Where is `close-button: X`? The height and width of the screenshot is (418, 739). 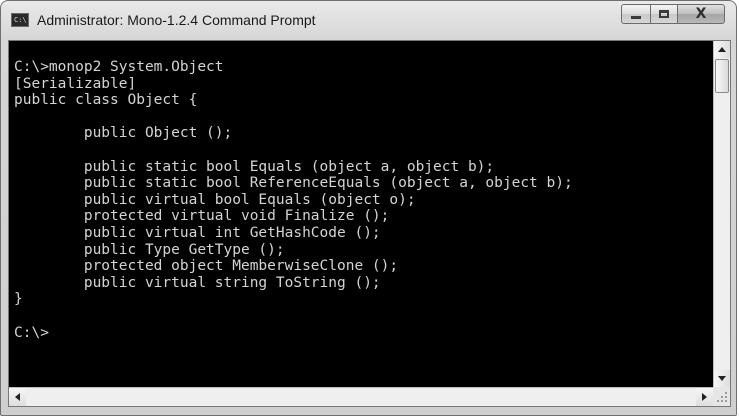 close-button: X is located at coordinates (701, 14).